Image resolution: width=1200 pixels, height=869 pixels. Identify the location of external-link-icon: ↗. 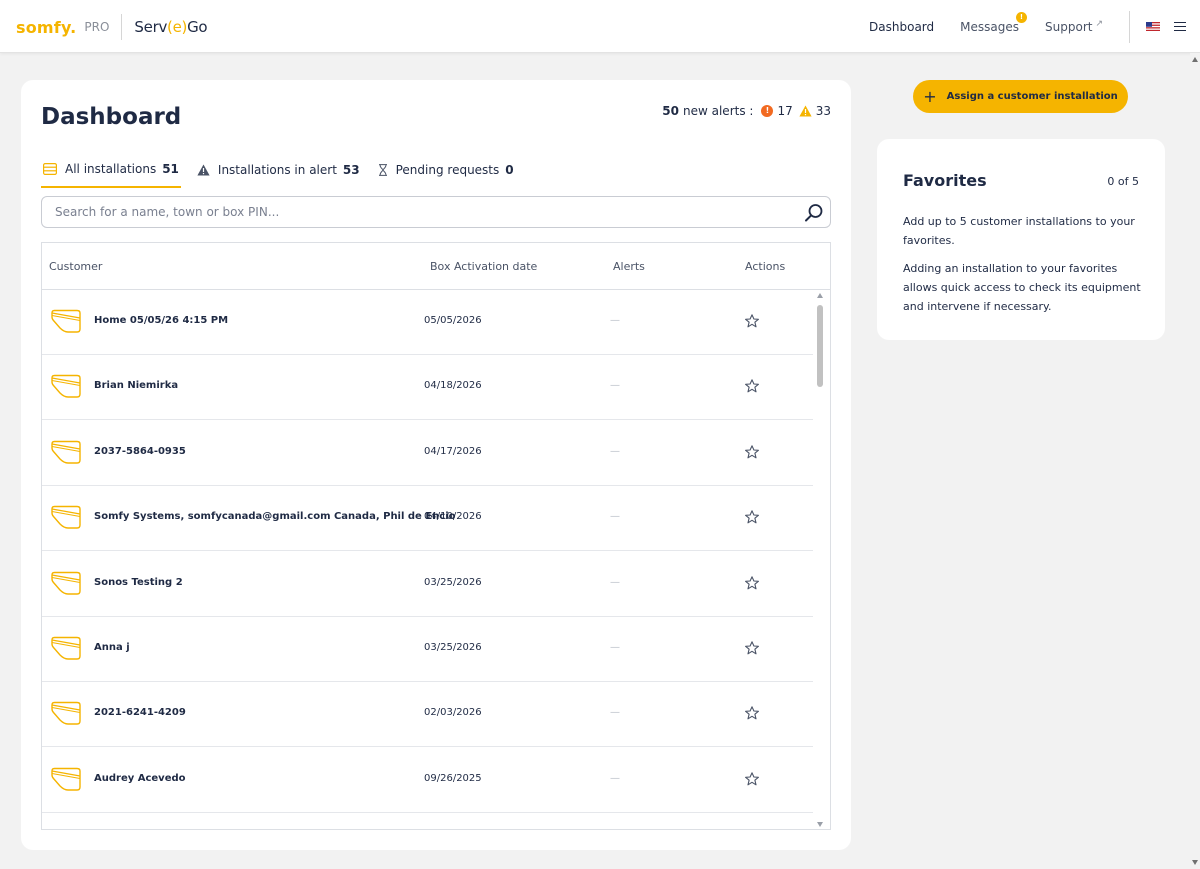
(1099, 24).